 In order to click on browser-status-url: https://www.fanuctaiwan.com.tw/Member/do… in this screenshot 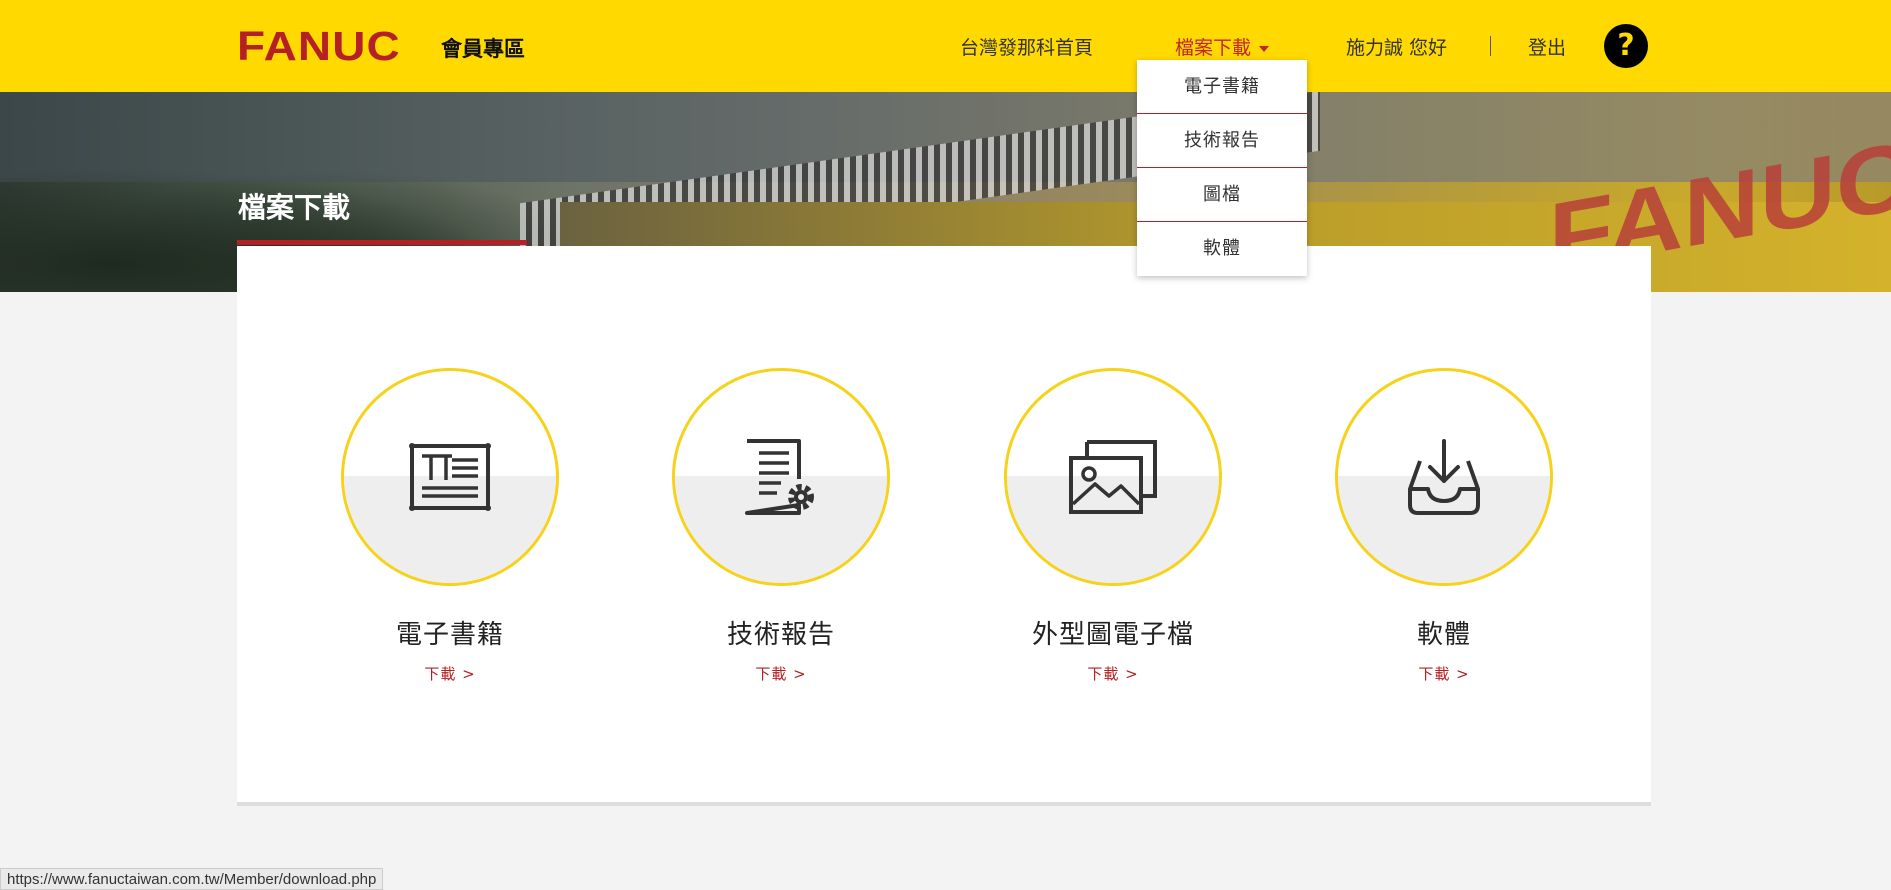, I will do `click(192, 879)`.